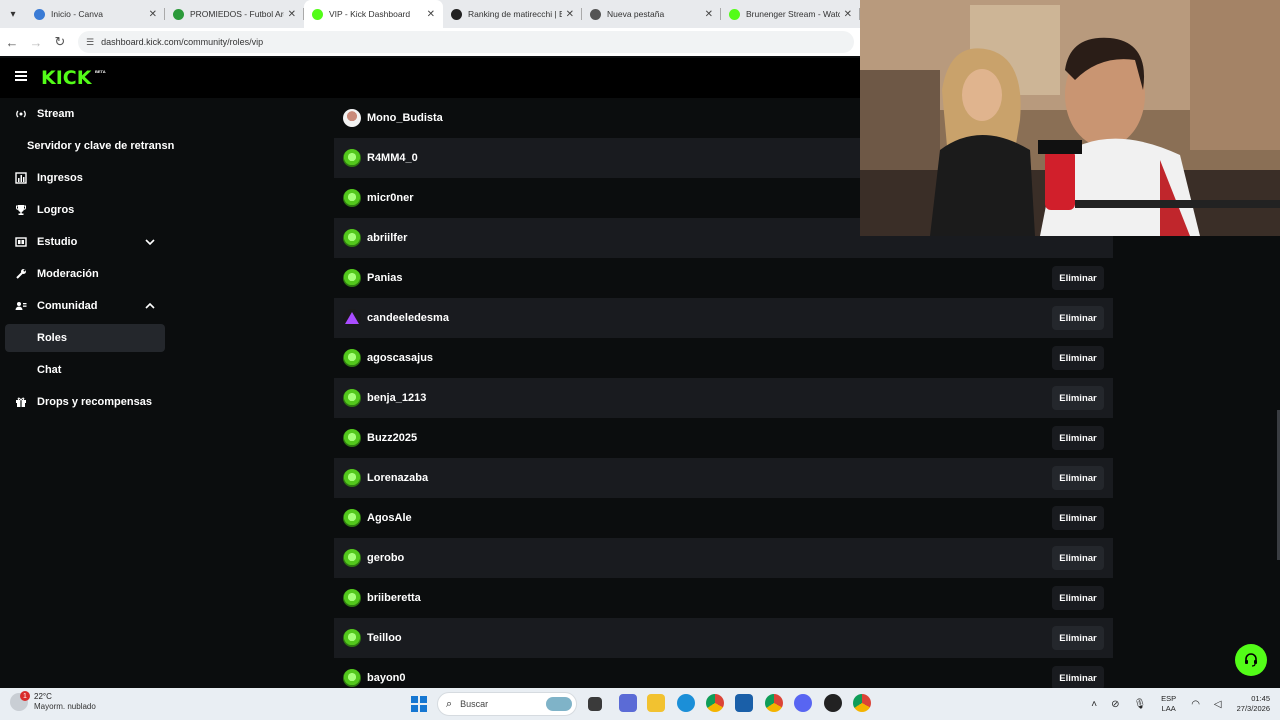  I want to click on weather-condition: Mayorm. nublado, so click(65, 706).